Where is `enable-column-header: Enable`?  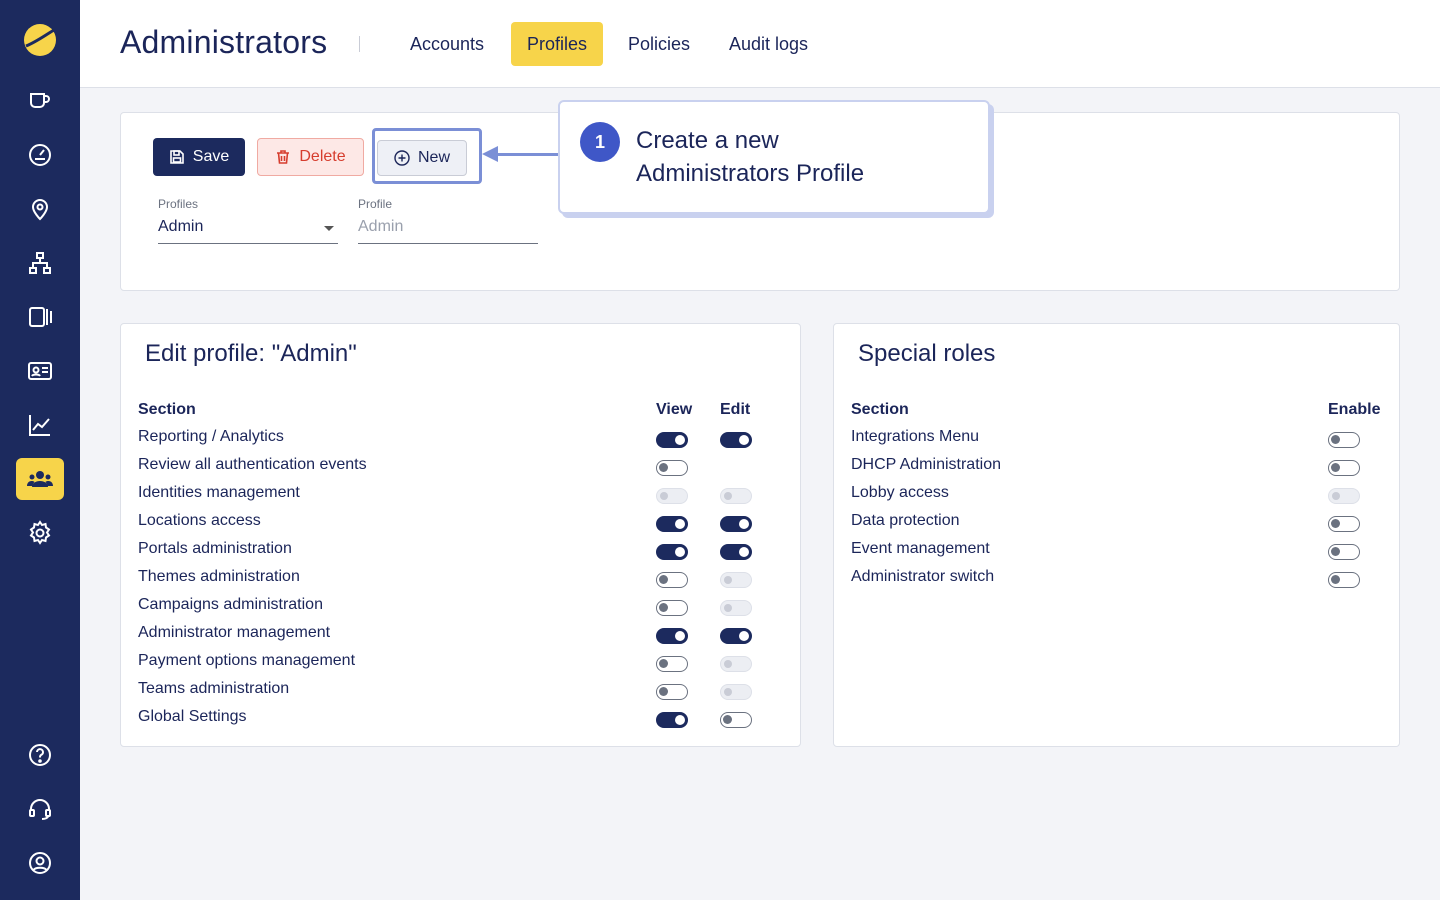
enable-column-header: Enable is located at coordinates (1354, 409).